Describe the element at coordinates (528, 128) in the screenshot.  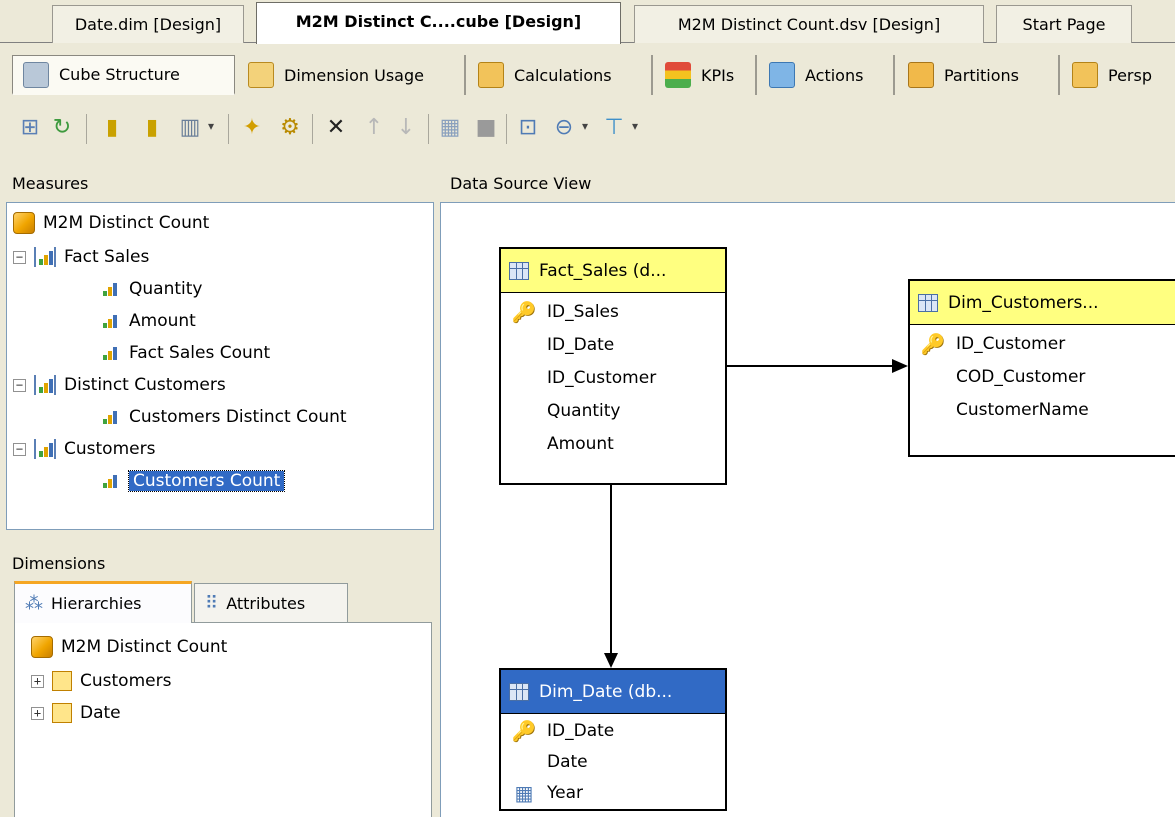
I see `zoom-to-fit-icon: ⊡` at that location.